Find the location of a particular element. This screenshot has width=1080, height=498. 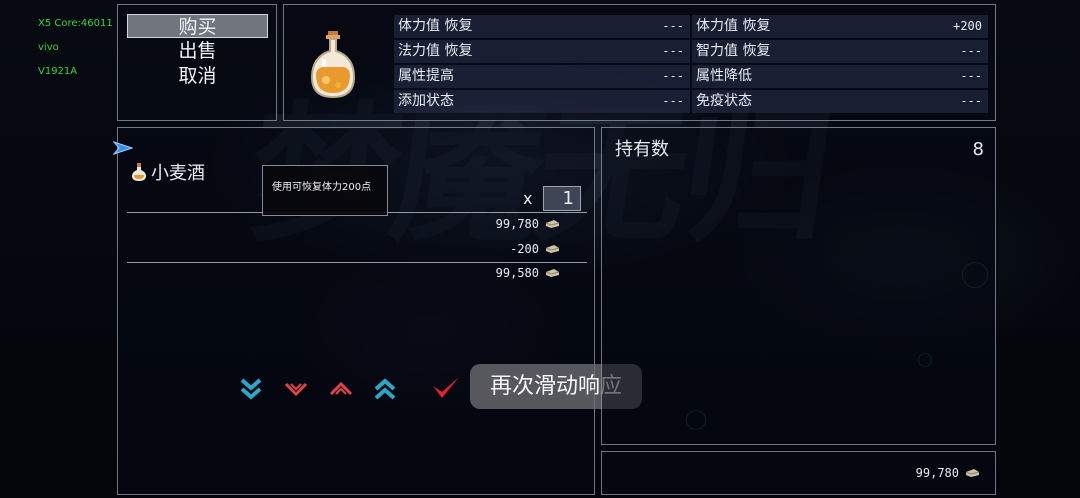

stat-row: 属性降低 --- is located at coordinates (840, 76).